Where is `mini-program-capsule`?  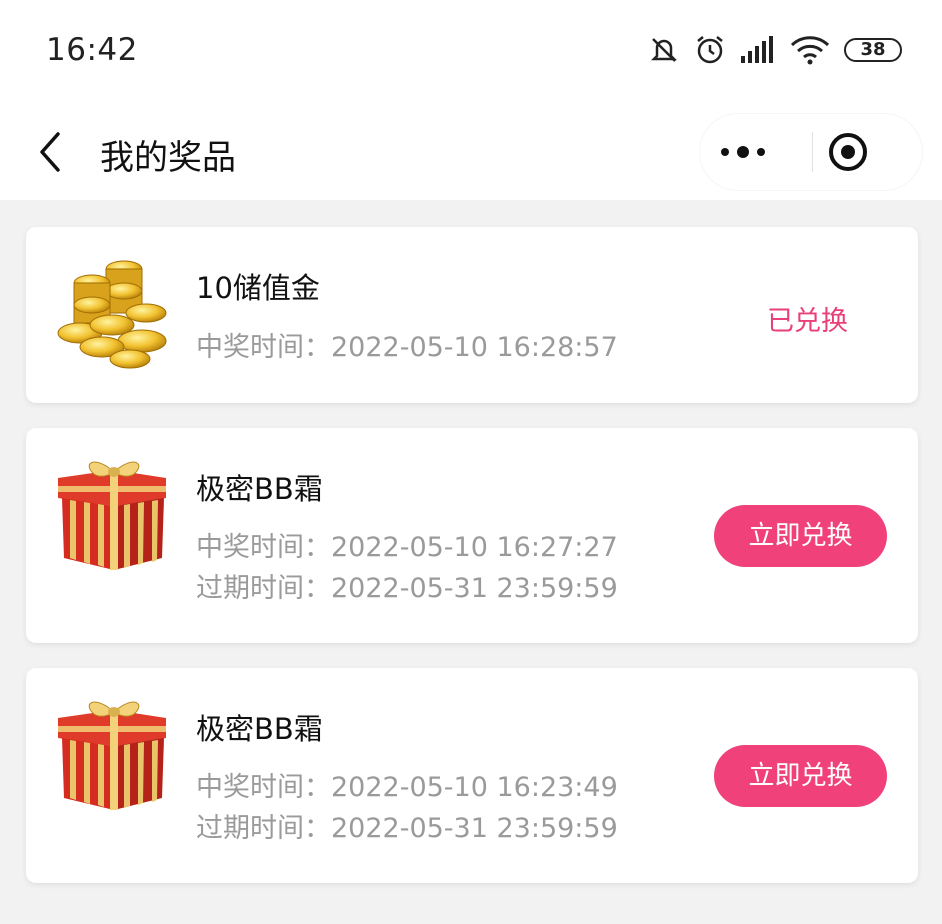
mini-program-capsule is located at coordinates (811, 152).